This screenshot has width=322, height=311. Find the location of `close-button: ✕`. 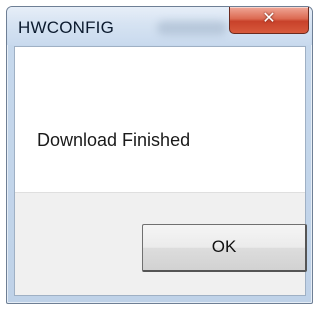

close-button: ✕ is located at coordinates (269, 20).